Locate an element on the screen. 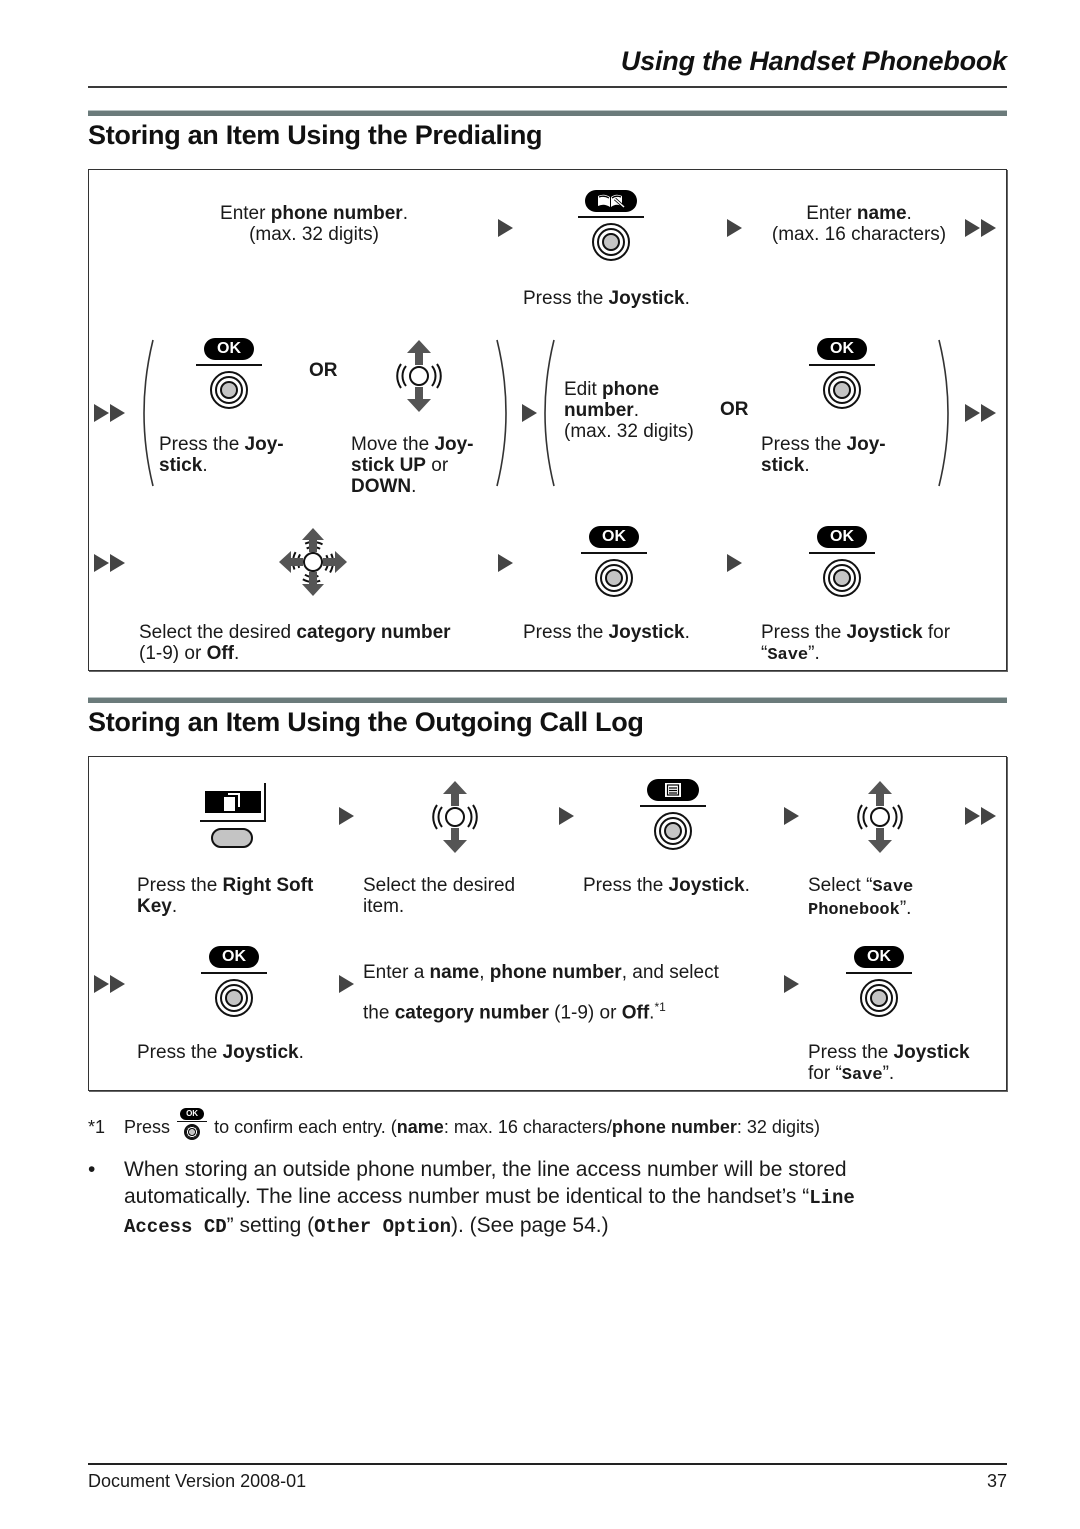  ok-joystick-key-small-icon: OK is located at coordinates (192, 1124).